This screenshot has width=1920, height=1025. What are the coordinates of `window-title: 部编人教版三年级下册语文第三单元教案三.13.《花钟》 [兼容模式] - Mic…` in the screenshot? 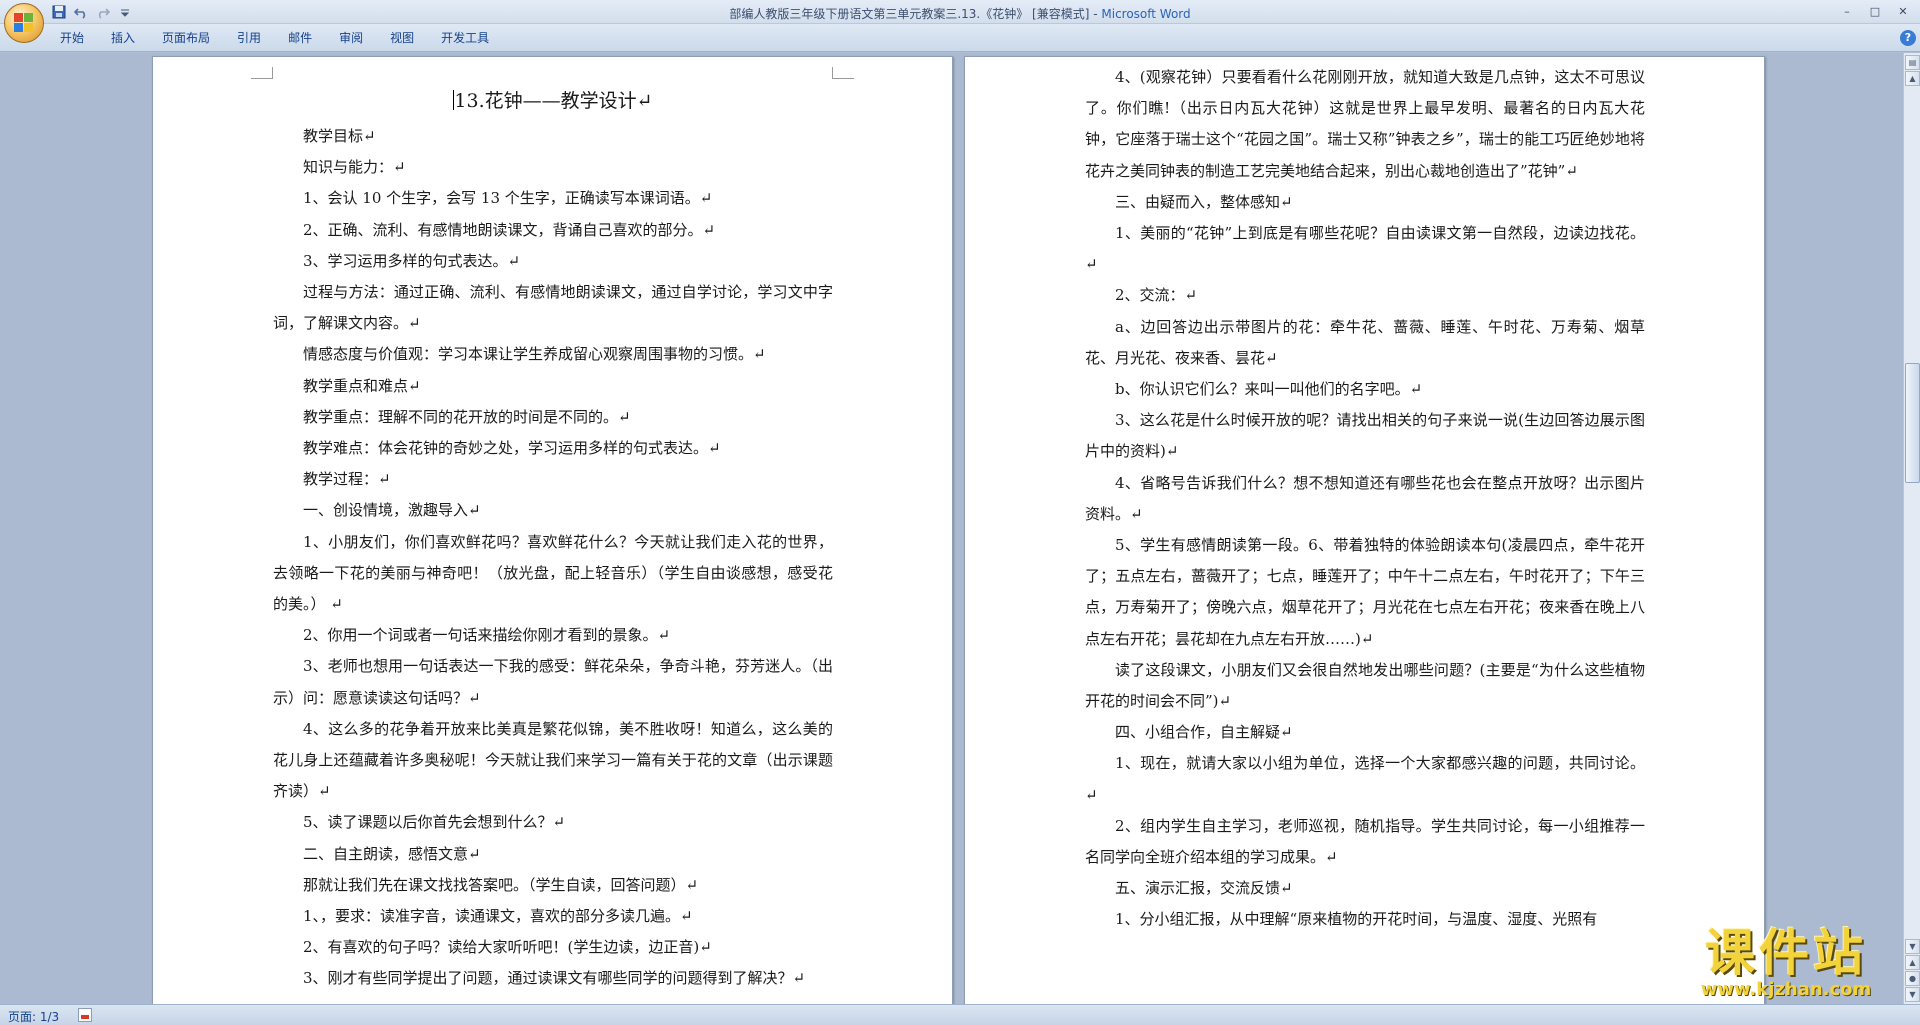 It's located at (960, 13).